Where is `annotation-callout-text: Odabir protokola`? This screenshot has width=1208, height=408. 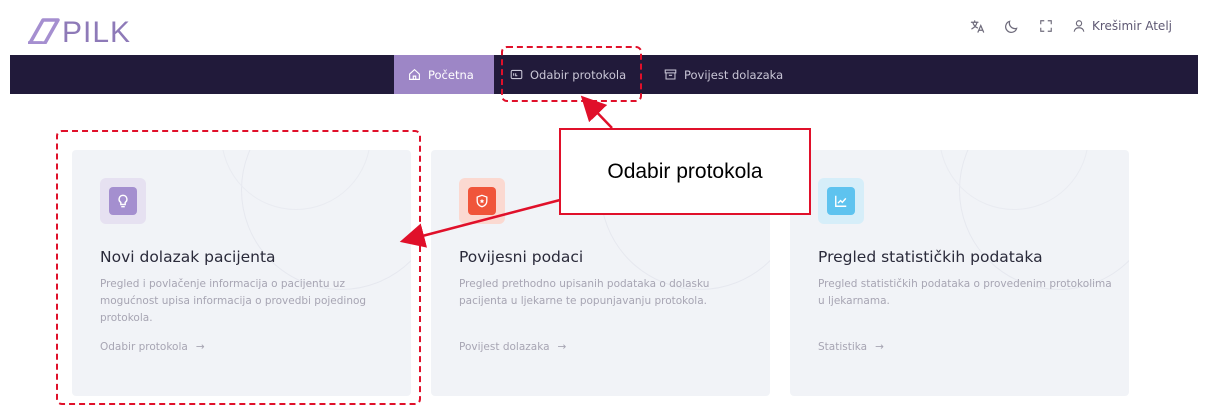
annotation-callout-text: Odabir protokola is located at coordinates (685, 171).